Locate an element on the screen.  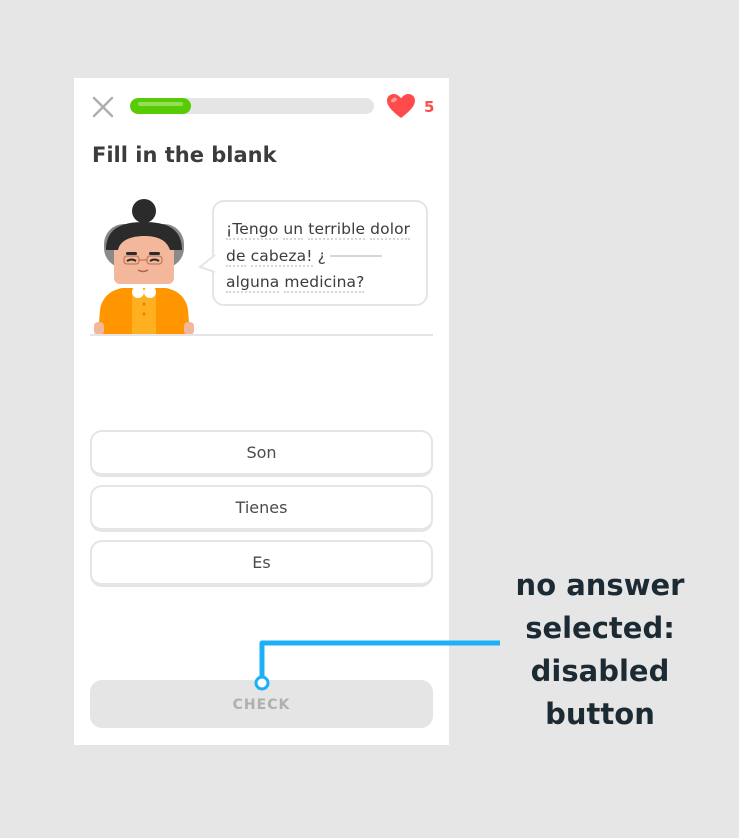
sentence-line: de cabeza! ¿ is located at coordinates (324, 256).